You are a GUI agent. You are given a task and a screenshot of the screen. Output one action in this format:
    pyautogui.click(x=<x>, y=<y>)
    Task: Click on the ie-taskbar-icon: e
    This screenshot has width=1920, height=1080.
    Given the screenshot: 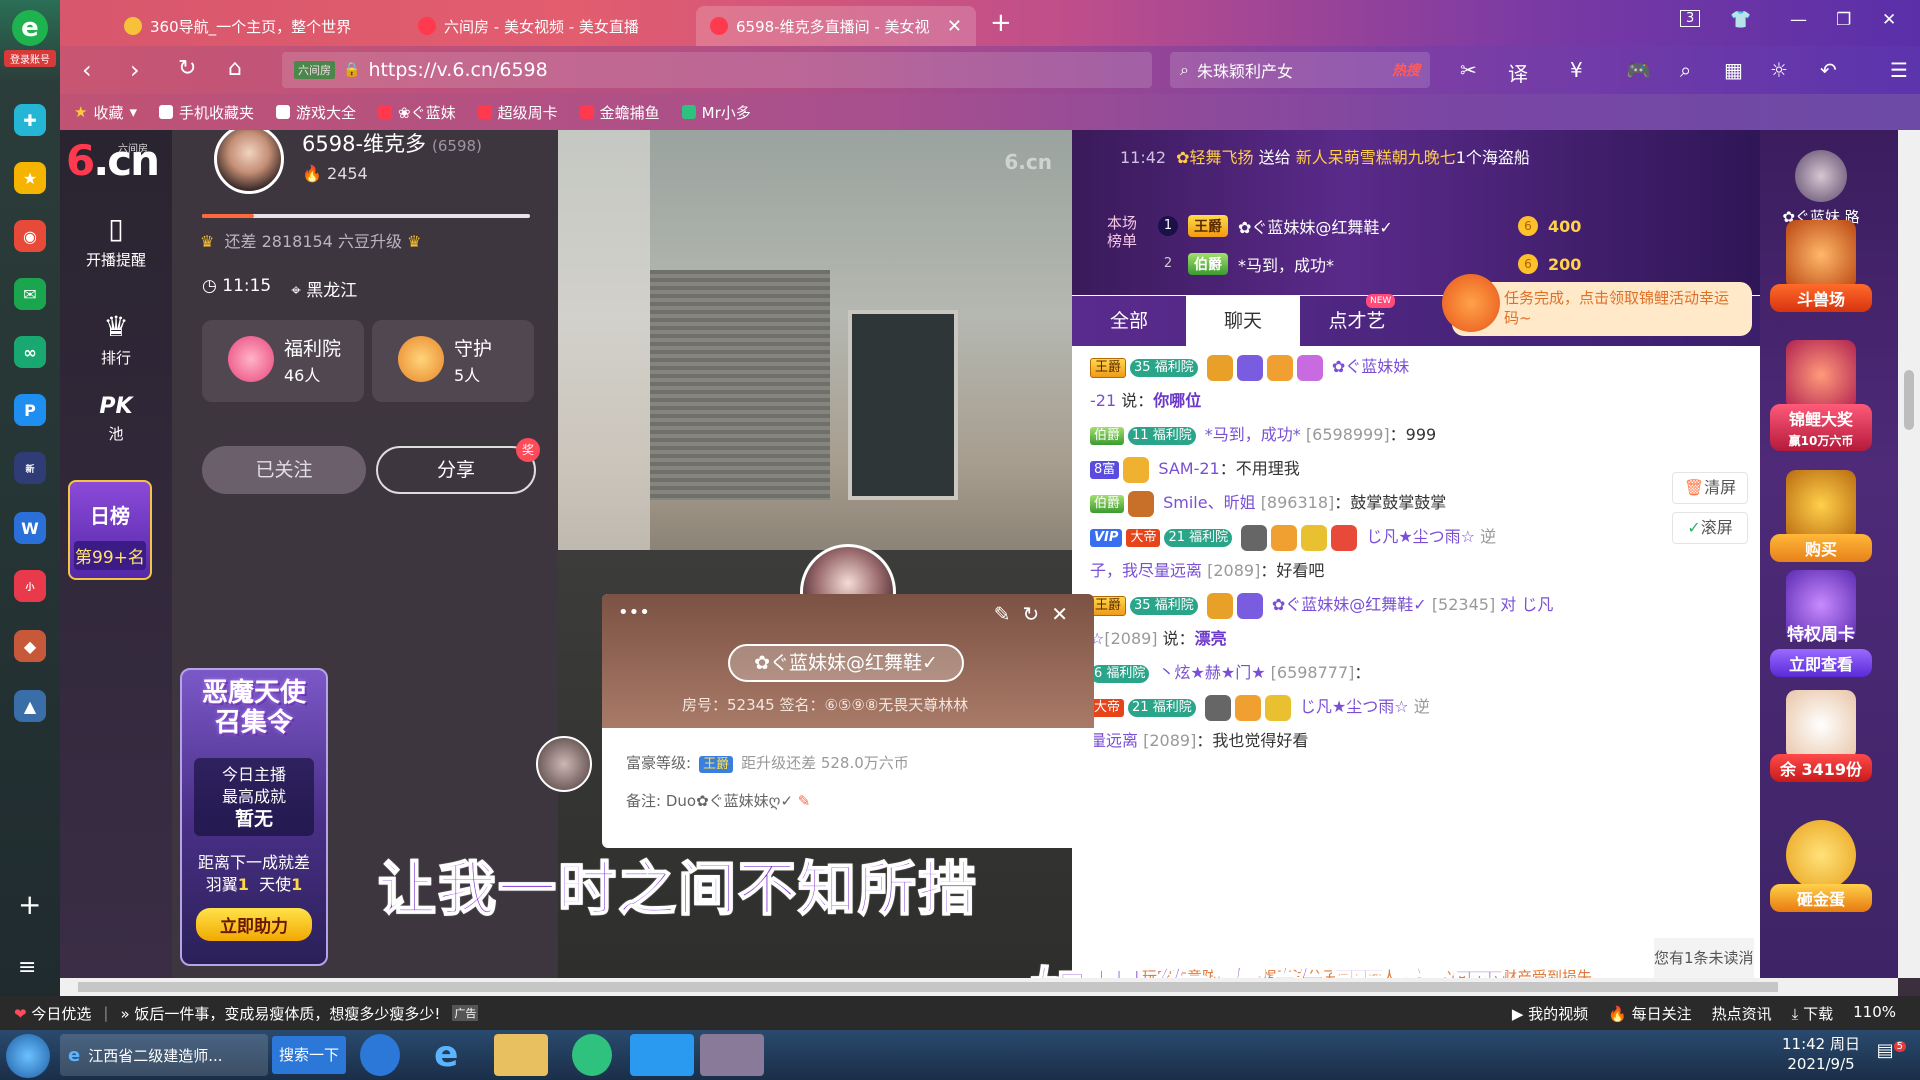 What is the action you would take?
    pyautogui.click(x=451, y=1055)
    